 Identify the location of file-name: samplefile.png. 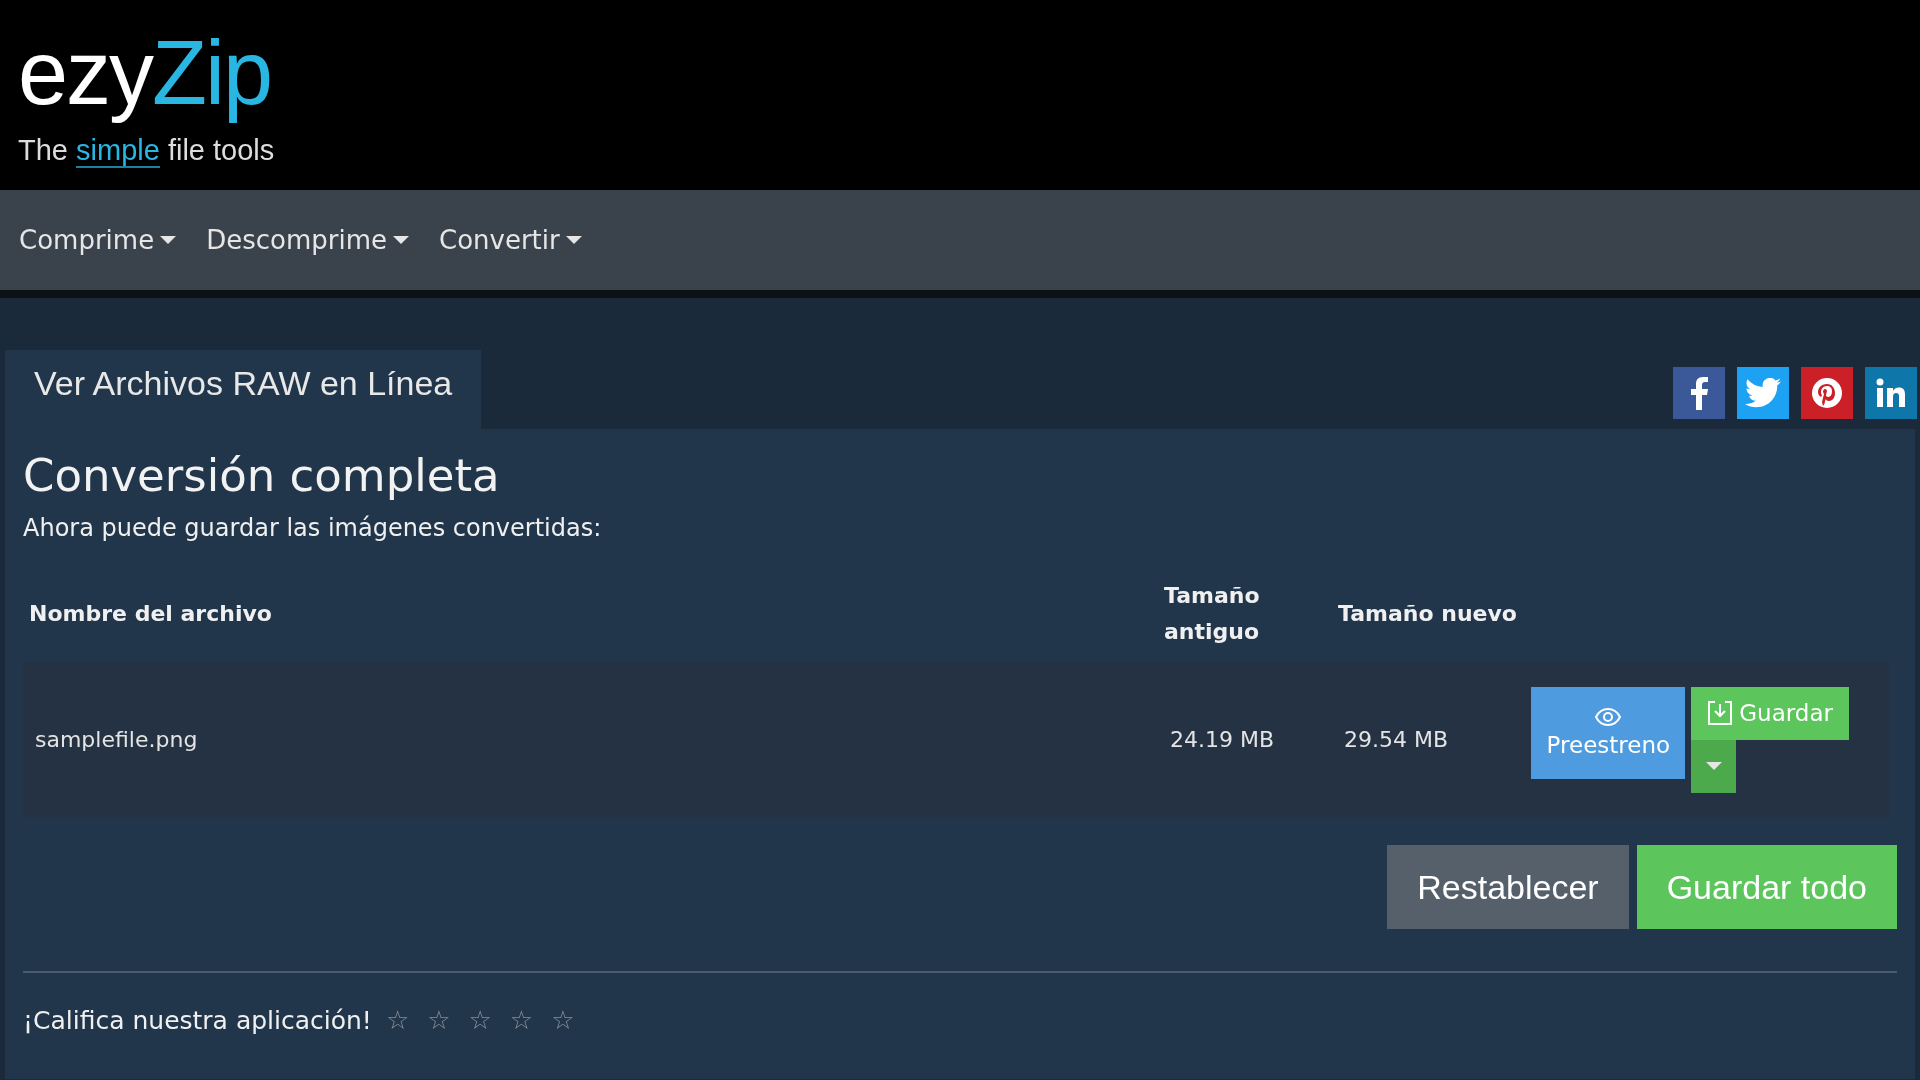
(116, 739).